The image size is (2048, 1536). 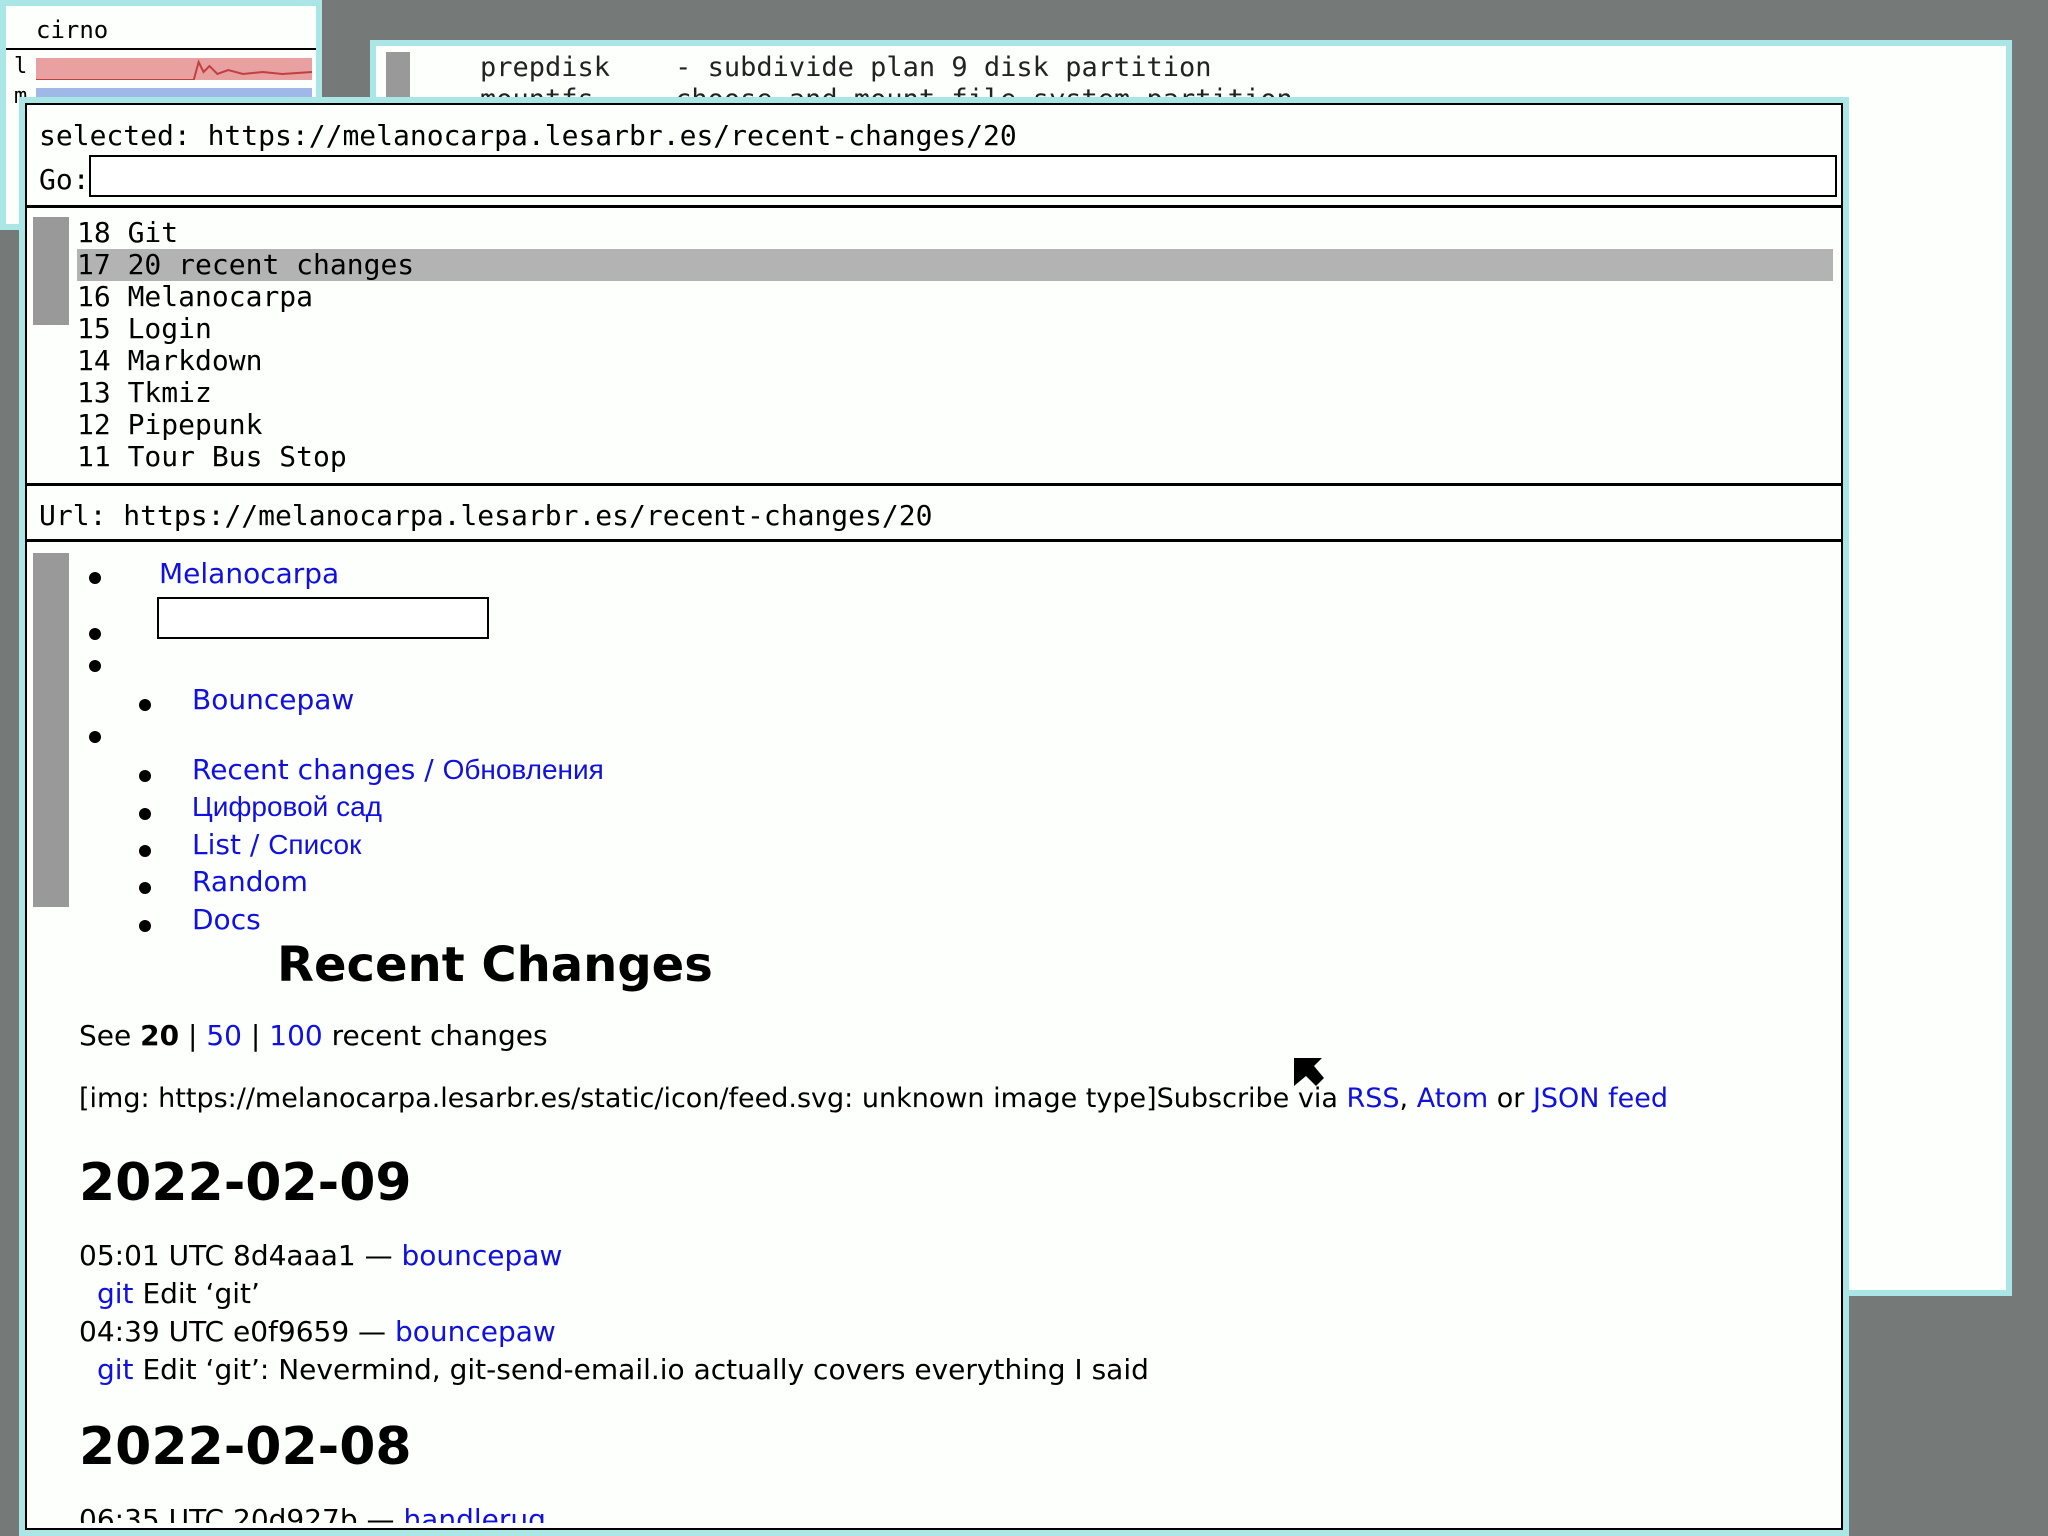 What do you see at coordinates (21, 66) in the screenshot?
I see `stats-row-key: l` at bounding box center [21, 66].